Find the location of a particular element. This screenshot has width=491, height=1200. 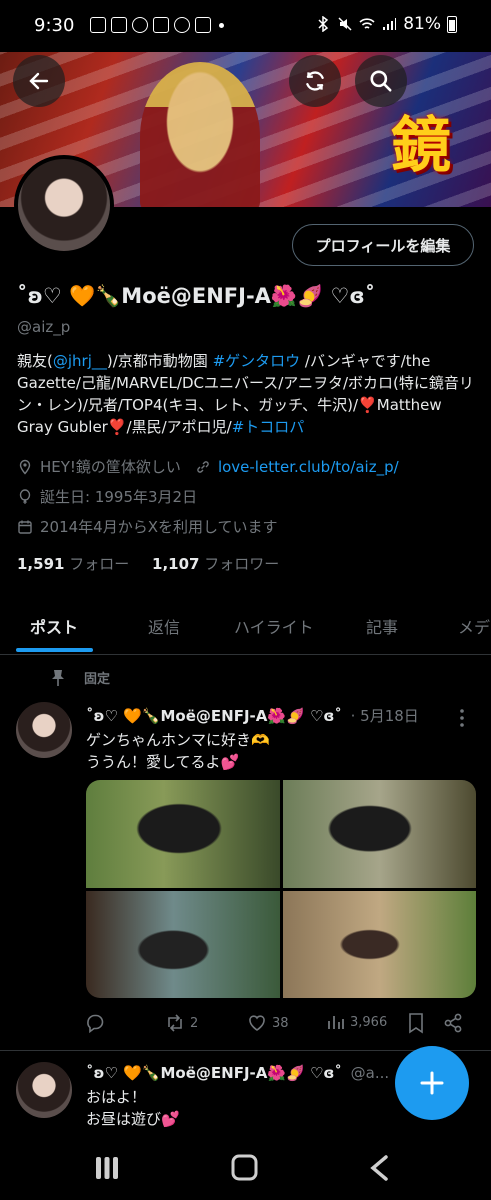

arrow-left-icon is located at coordinates (39, 81).